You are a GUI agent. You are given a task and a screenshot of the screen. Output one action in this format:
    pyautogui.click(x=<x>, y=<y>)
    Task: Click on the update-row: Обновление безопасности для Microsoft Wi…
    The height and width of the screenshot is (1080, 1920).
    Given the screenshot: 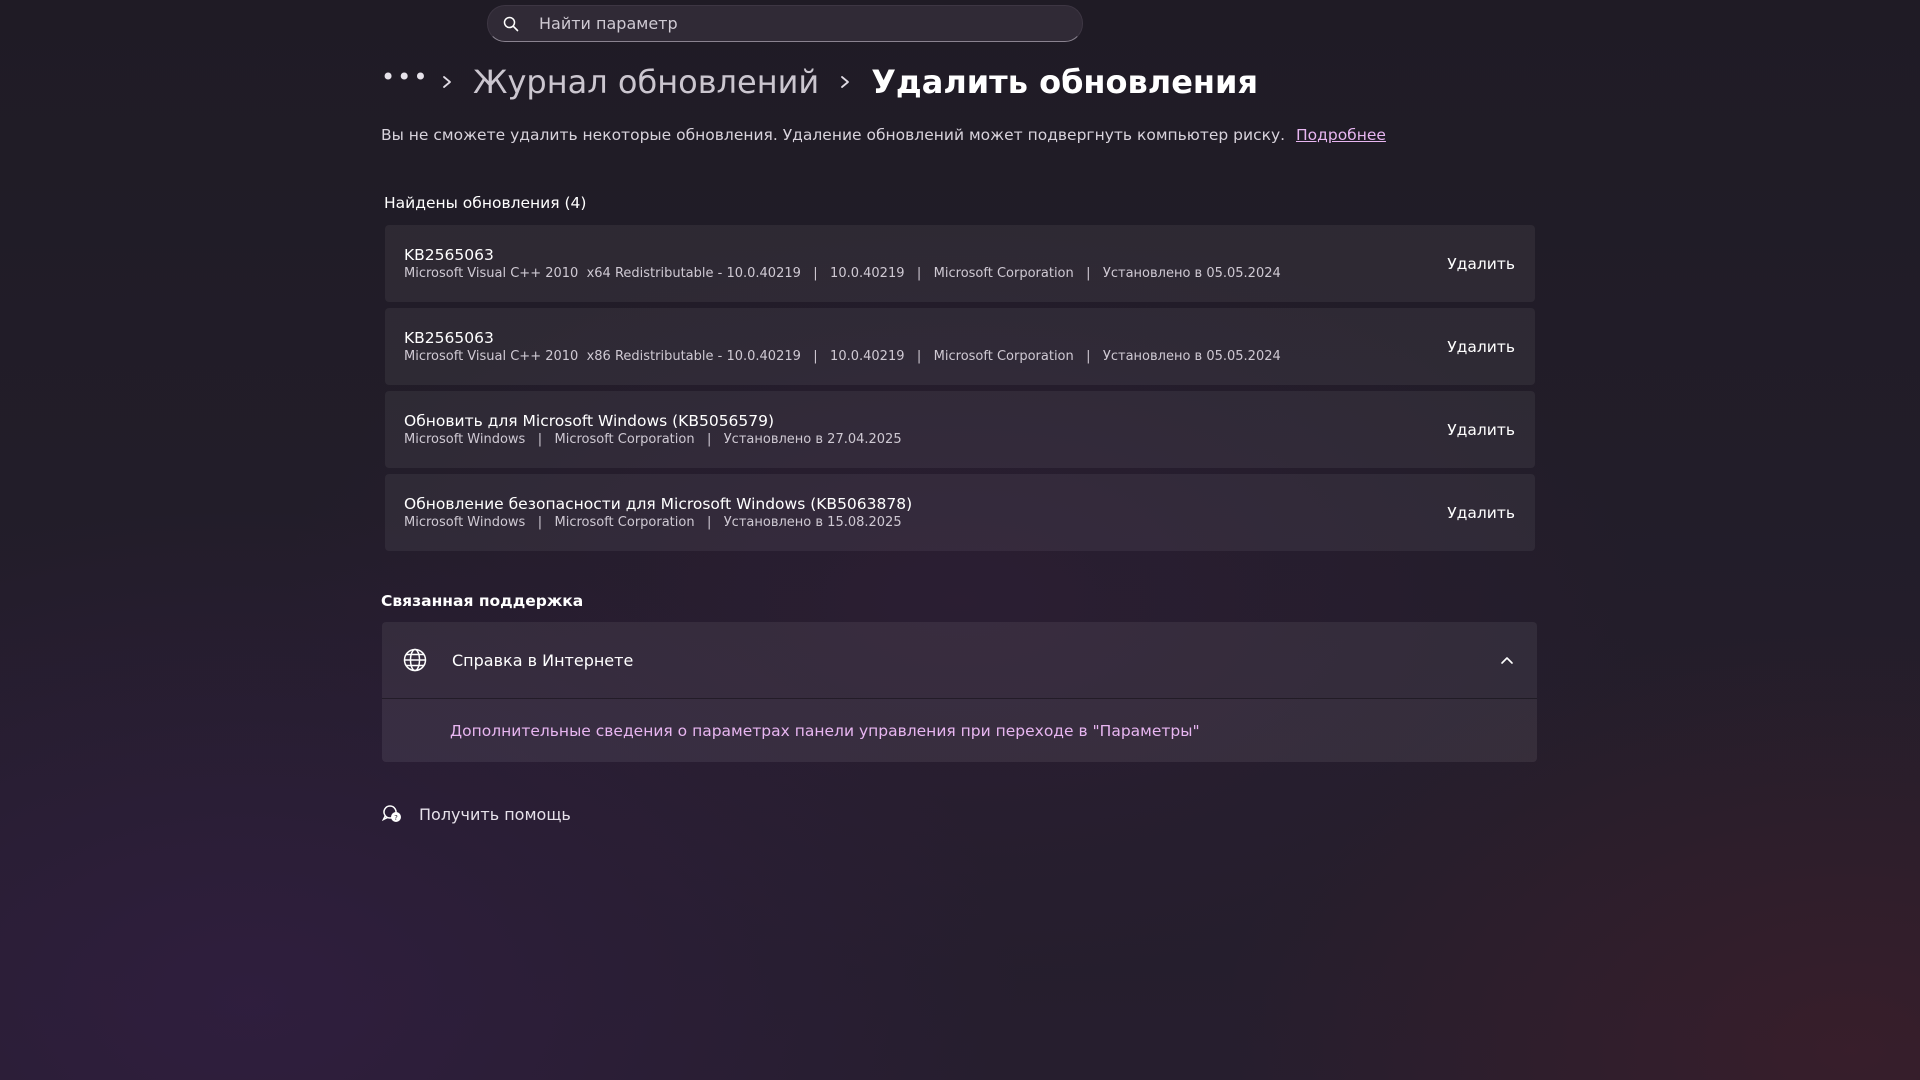 What is the action you would take?
    pyautogui.click(x=960, y=512)
    